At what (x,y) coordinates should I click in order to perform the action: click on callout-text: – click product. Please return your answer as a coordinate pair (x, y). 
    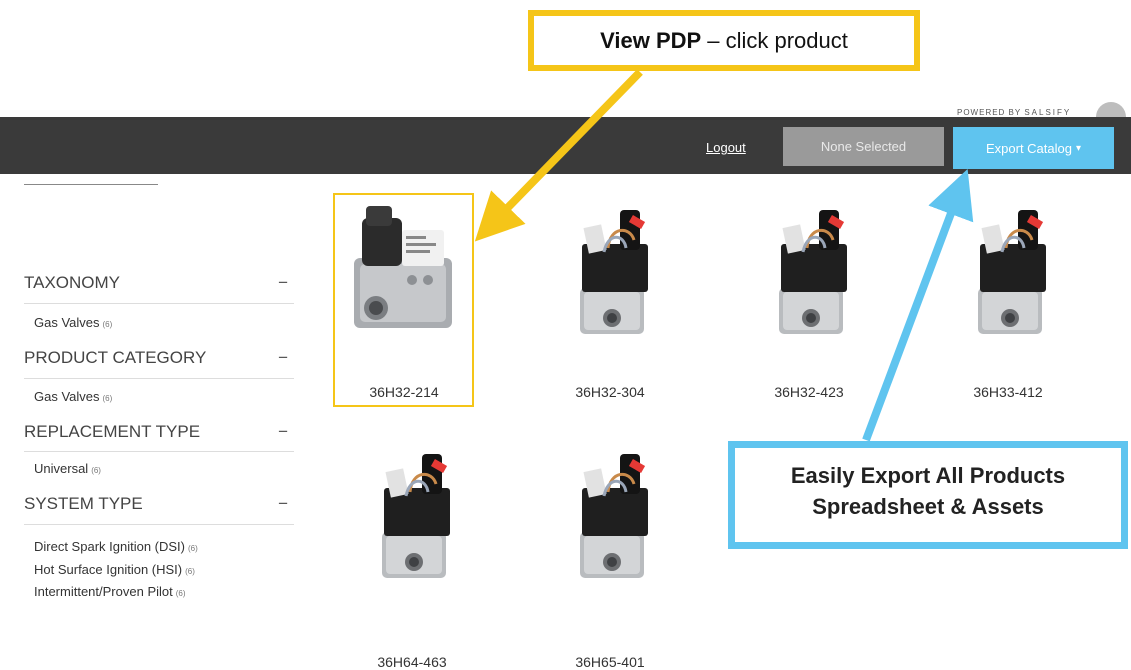
    Looking at the image, I should click on (777, 40).